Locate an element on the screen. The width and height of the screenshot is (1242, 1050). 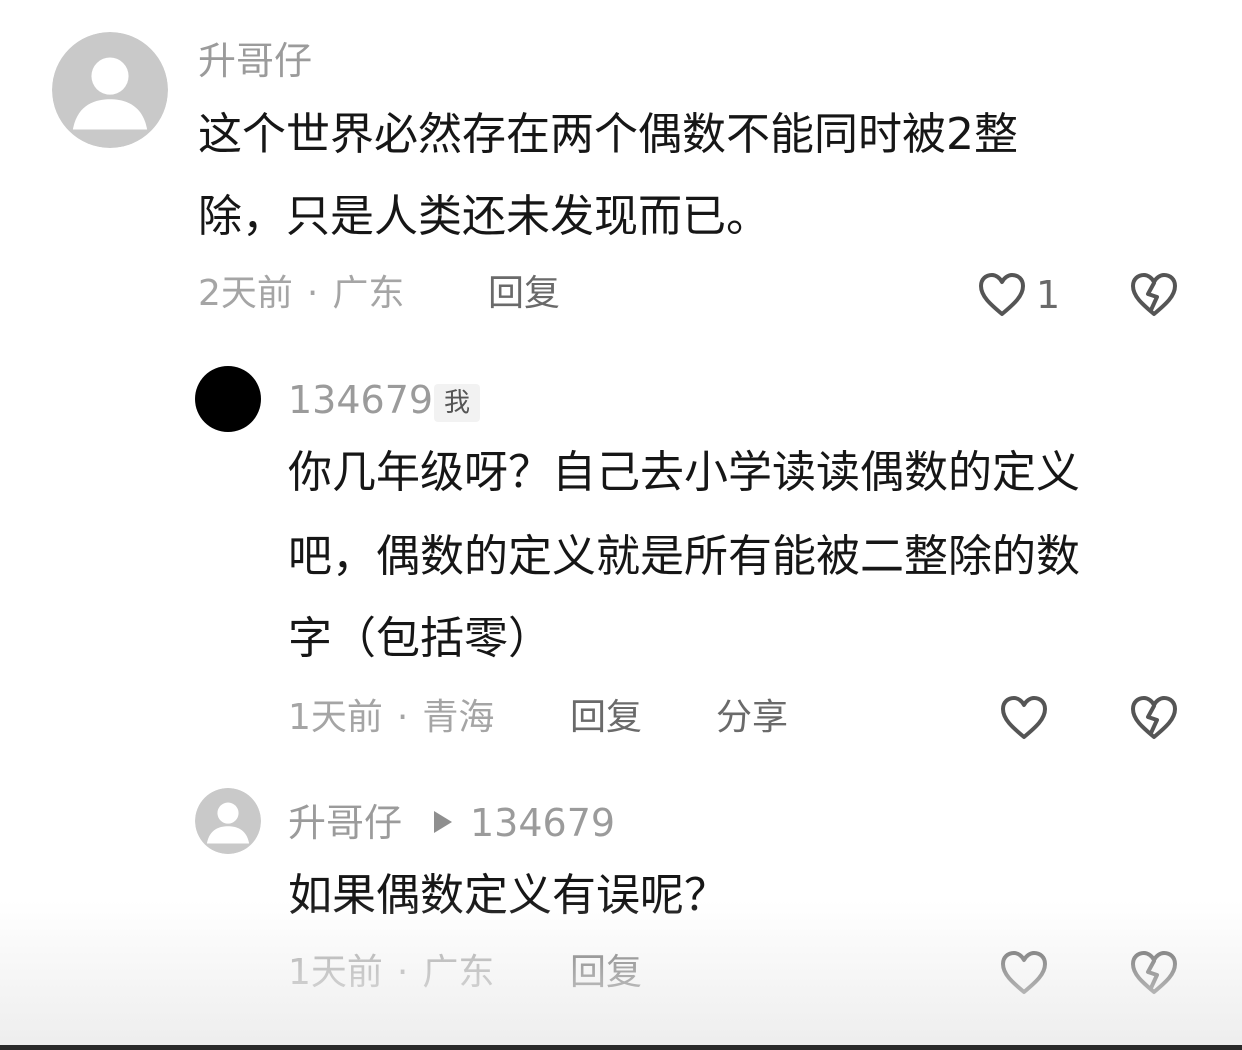
reply-to-username: 134679 is located at coordinates (542, 823).